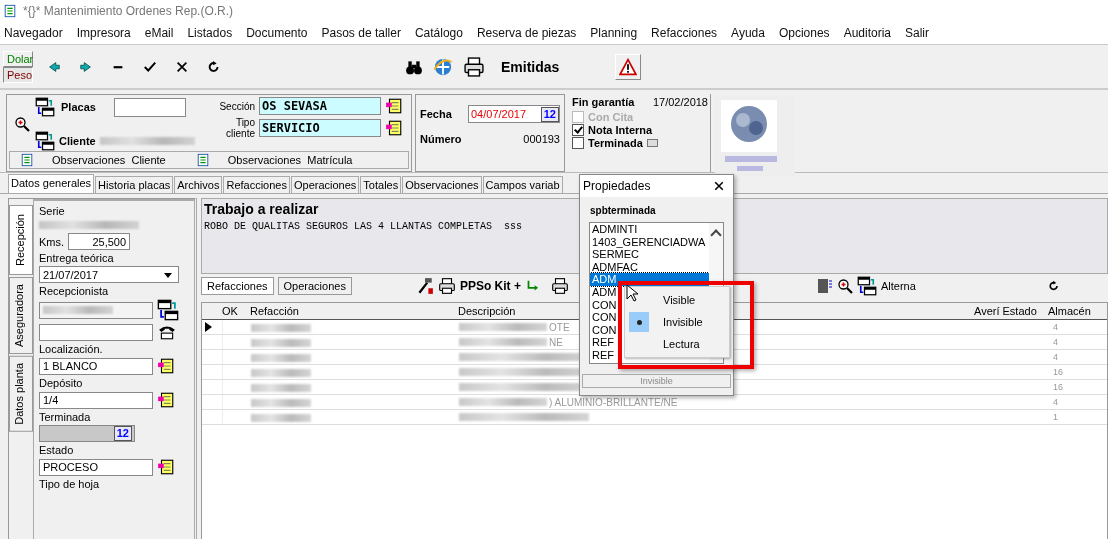  Describe the element at coordinates (490, 286) in the screenshot. I see `kit-button: PPSo Kit +` at that location.